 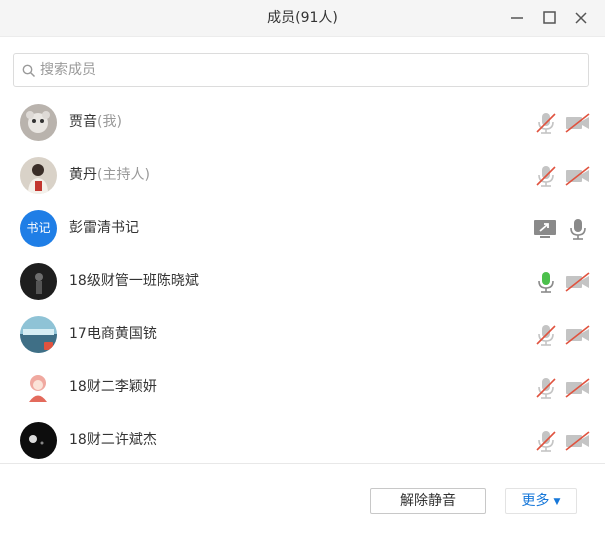 I want to click on mic-button, so click(x=578, y=229).